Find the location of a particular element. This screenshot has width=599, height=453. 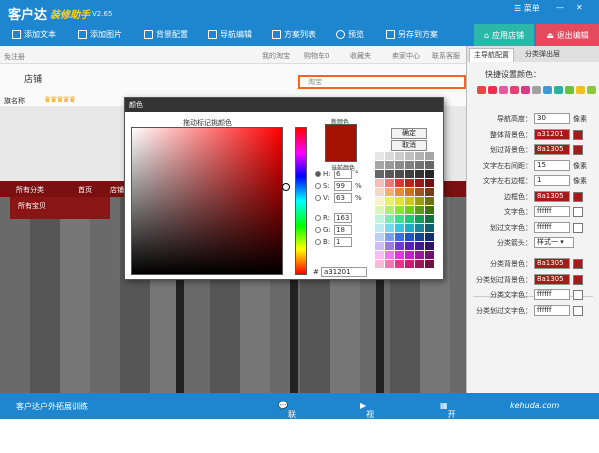

ok-button: 确定 is located at coordinates (409, 133).